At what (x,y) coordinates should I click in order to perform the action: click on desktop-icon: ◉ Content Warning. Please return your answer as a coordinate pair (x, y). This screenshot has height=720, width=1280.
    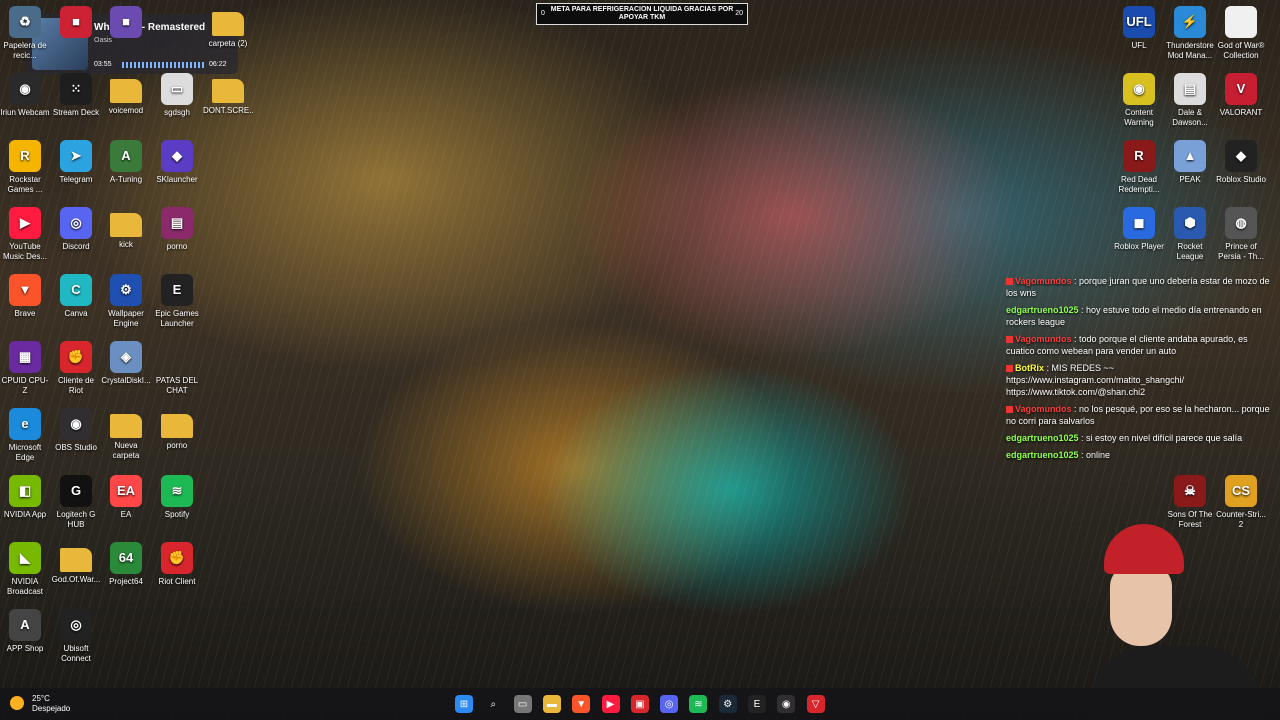
    Looking at the image, I should click on (1139, 100).